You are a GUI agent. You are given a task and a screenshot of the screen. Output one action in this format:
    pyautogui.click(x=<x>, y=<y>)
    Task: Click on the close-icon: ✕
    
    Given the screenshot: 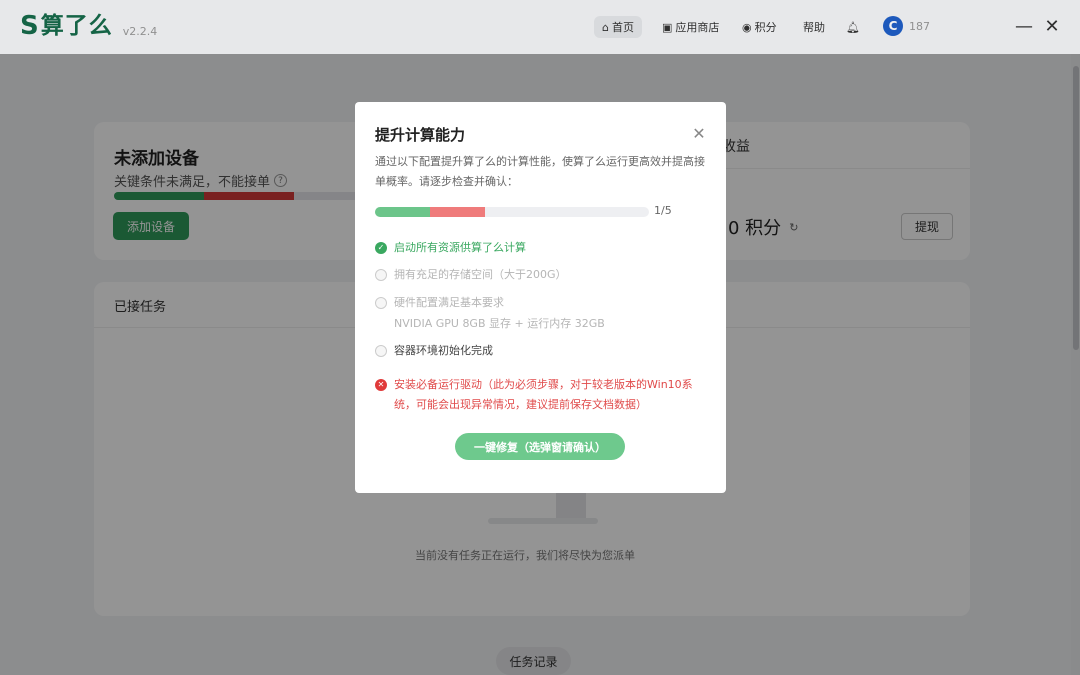 What is the action you would take?
    pyautogui.click(x=699, y=133)
    